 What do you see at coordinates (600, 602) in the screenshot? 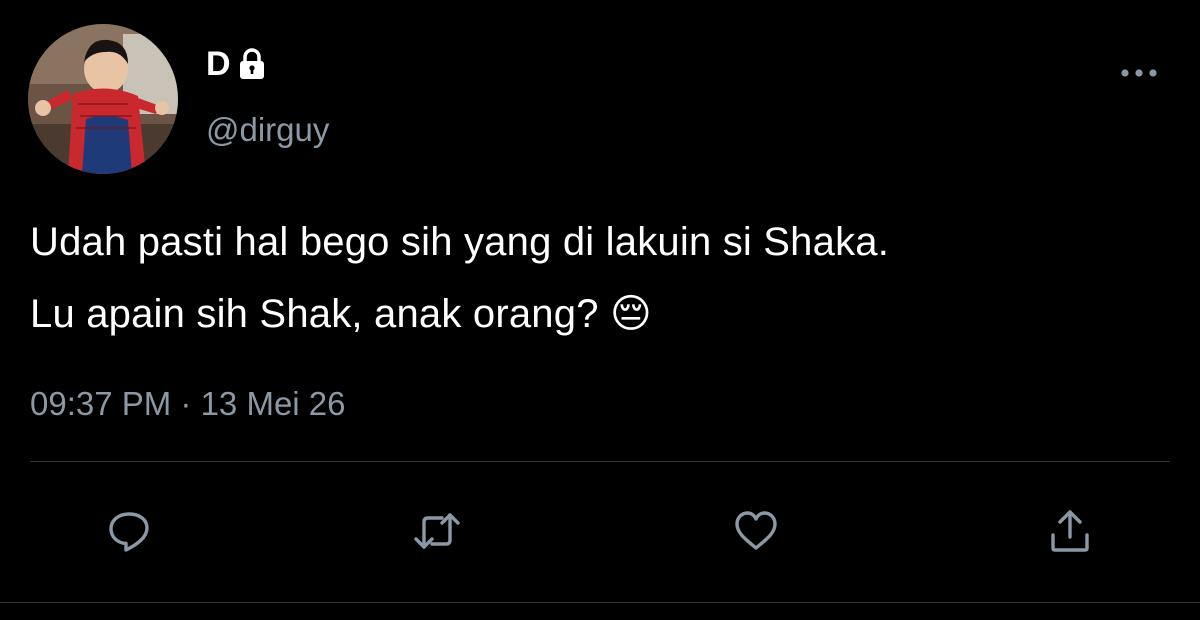
I see `divider-bottom` at bounding box center [600, 602].